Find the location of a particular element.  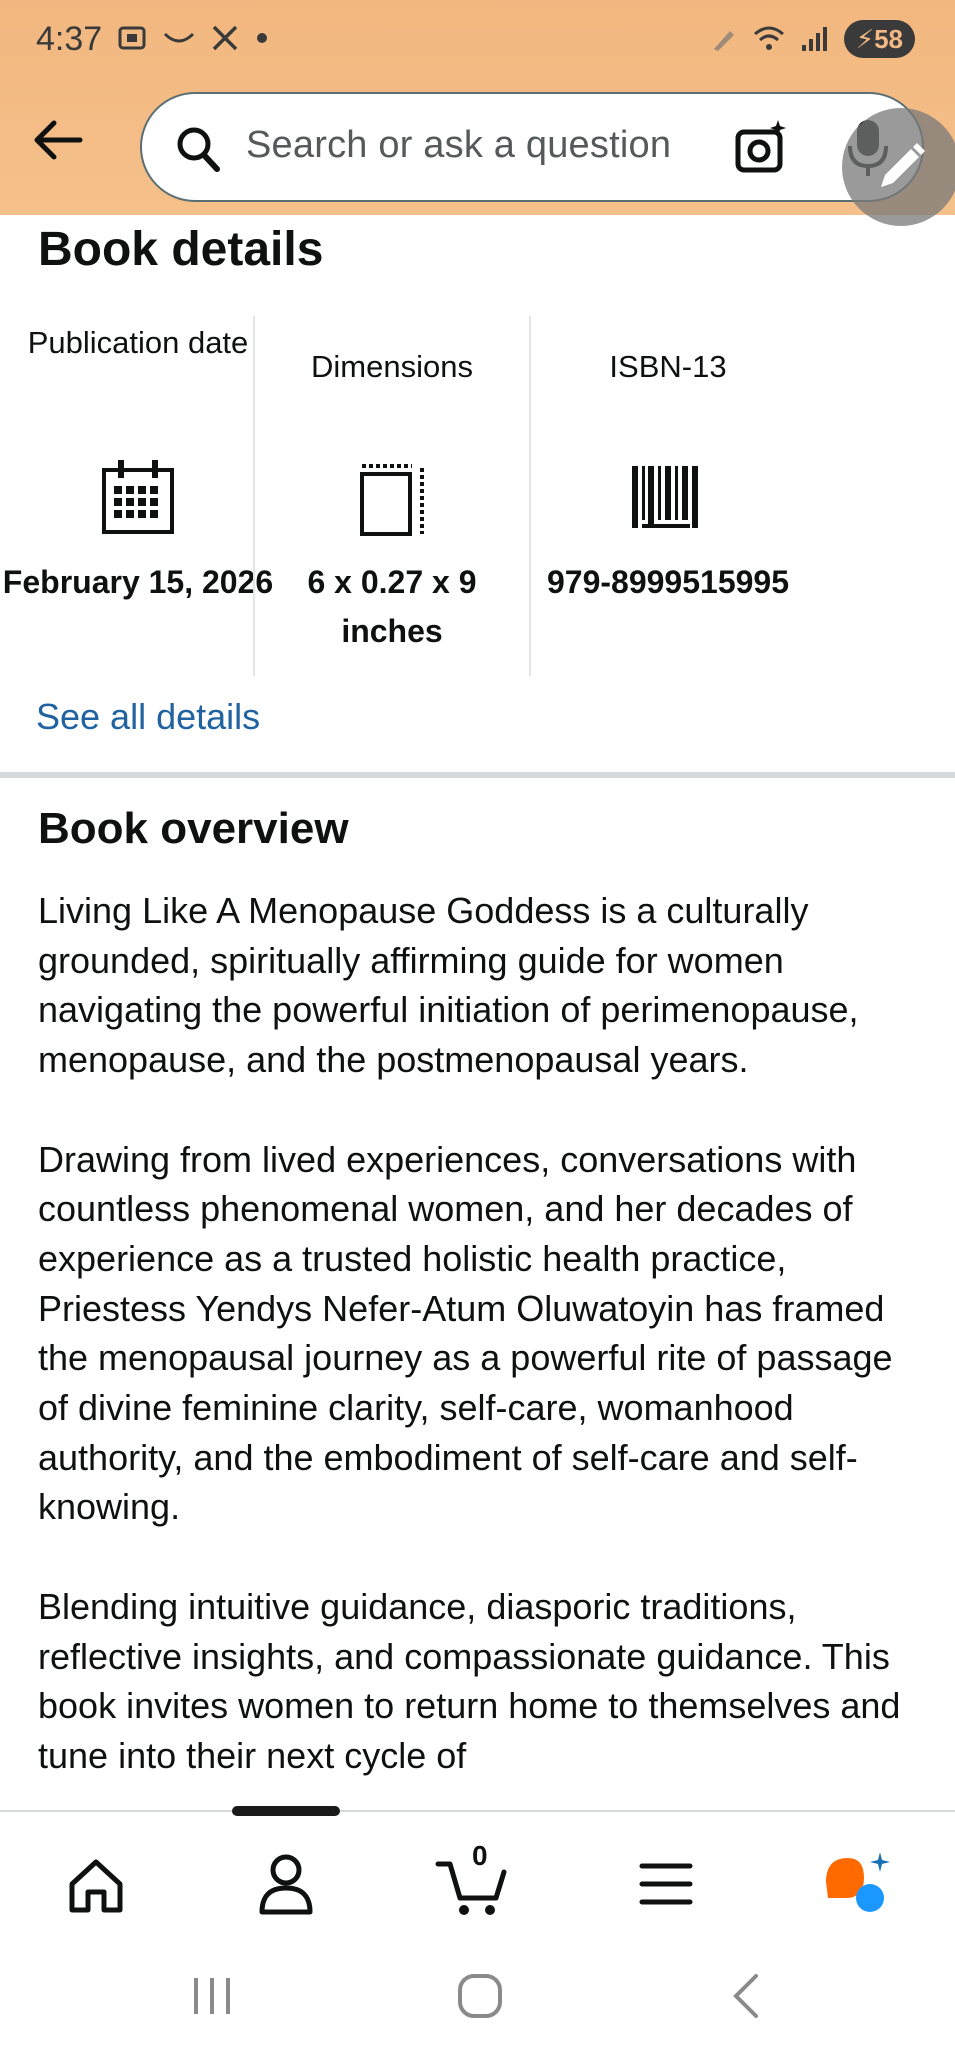

screenshot-icon is located at coordinates (132, 38).